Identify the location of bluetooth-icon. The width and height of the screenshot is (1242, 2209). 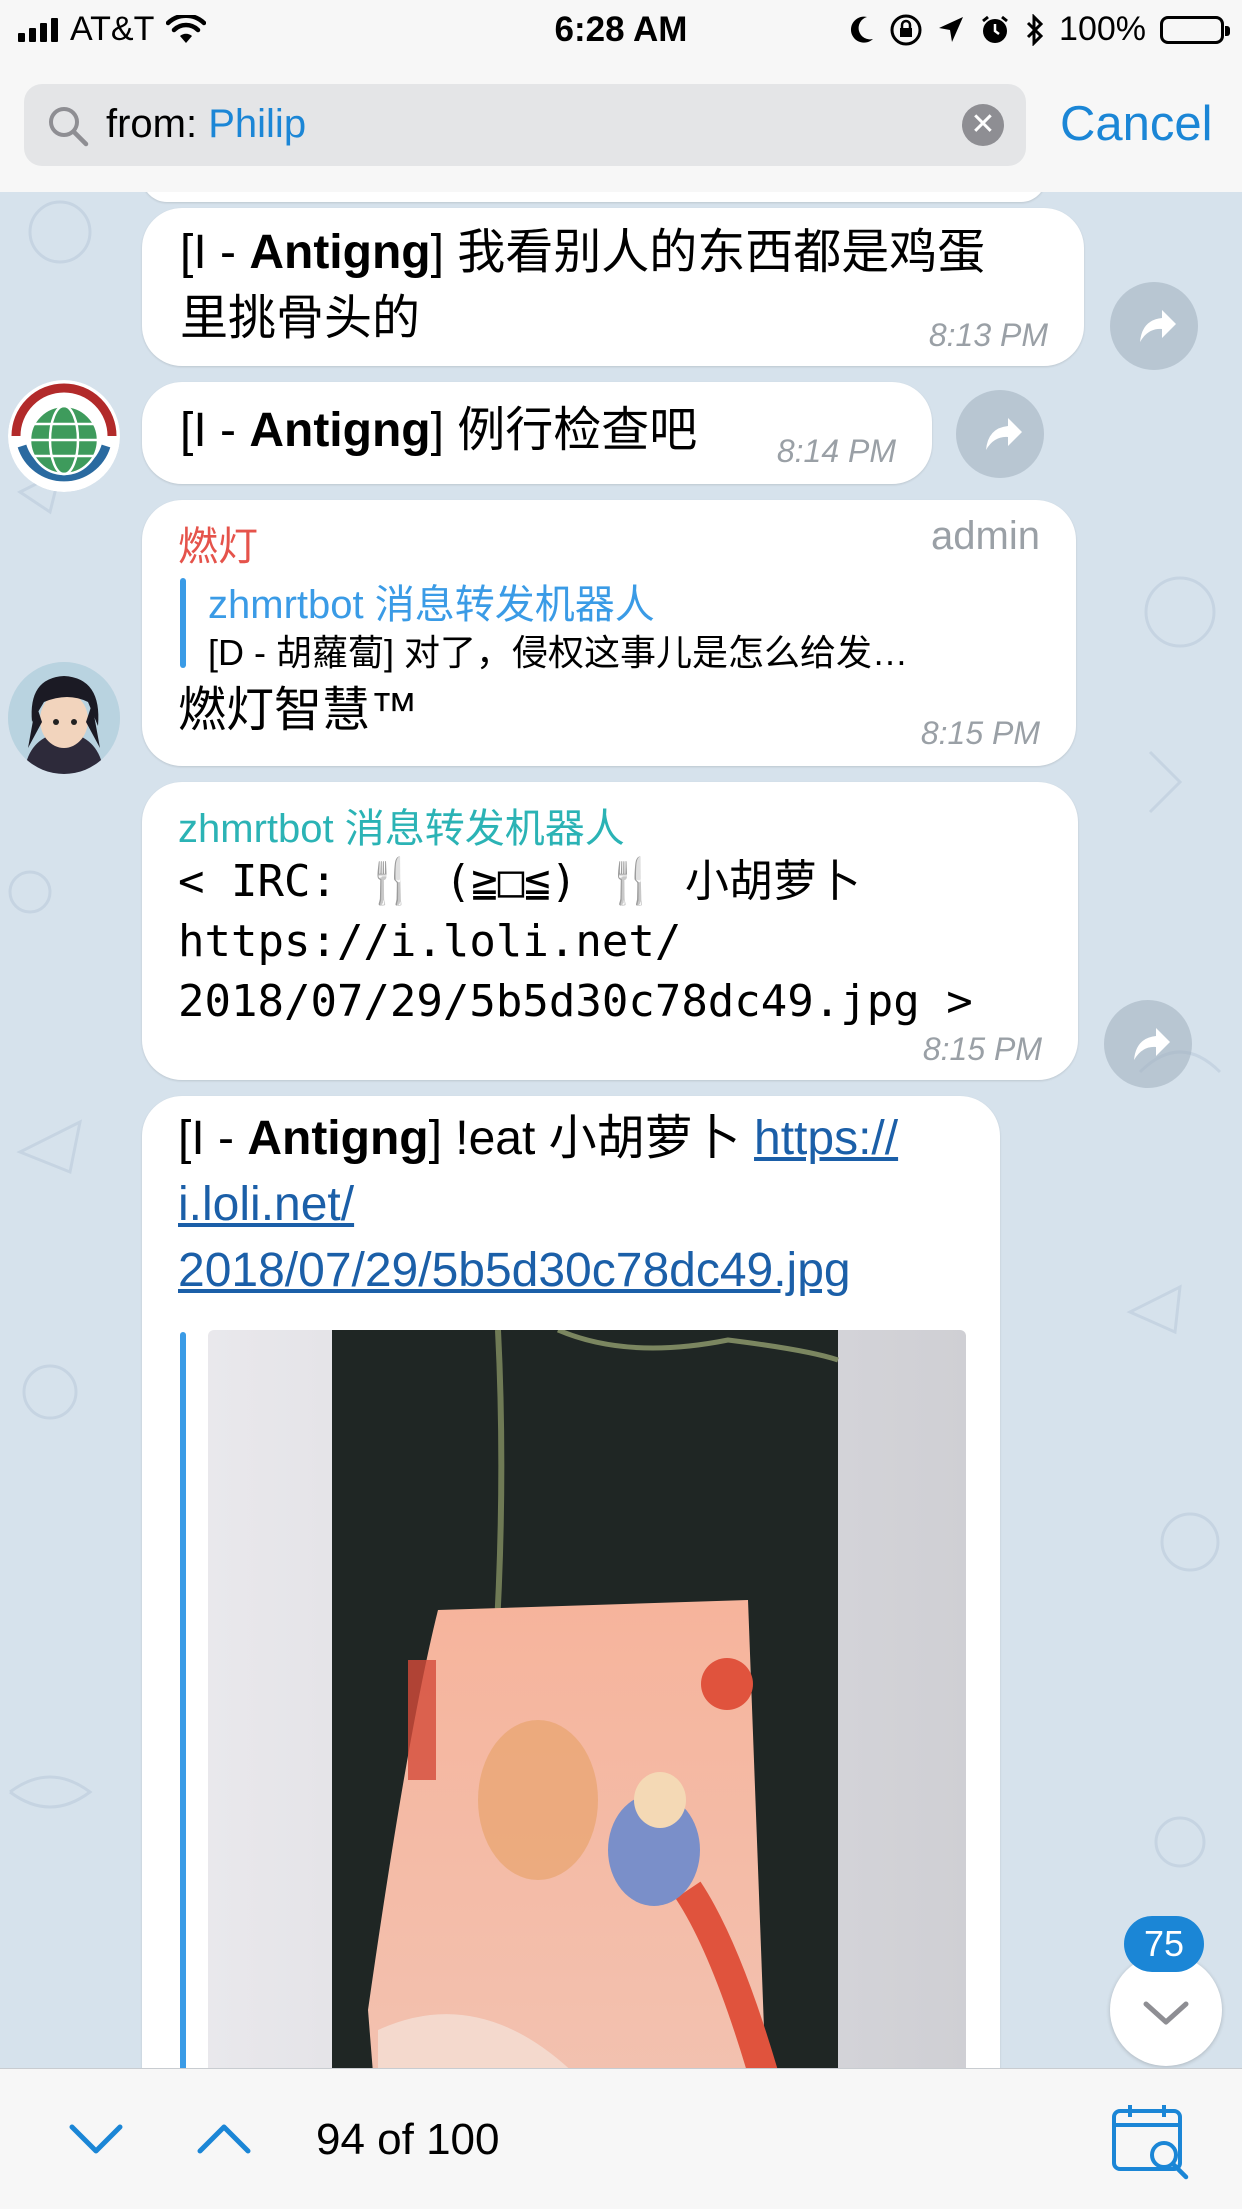
(1035, 29).